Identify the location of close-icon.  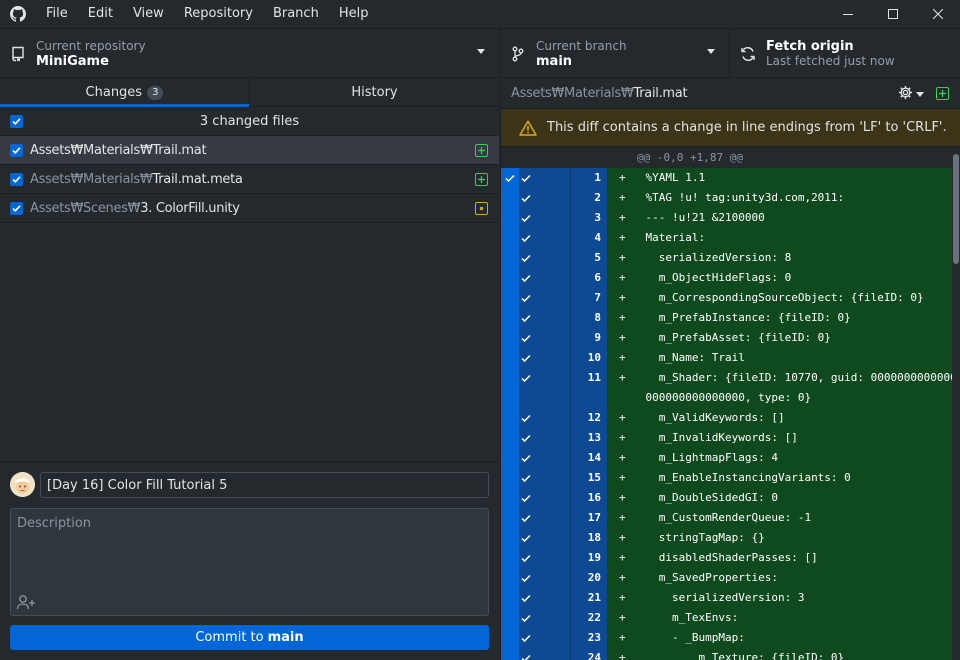
(937, 14).